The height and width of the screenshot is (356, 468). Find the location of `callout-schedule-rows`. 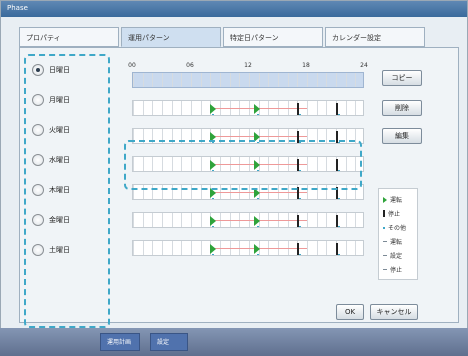

callout-schedule-rows is located at coordinates (243, 165).